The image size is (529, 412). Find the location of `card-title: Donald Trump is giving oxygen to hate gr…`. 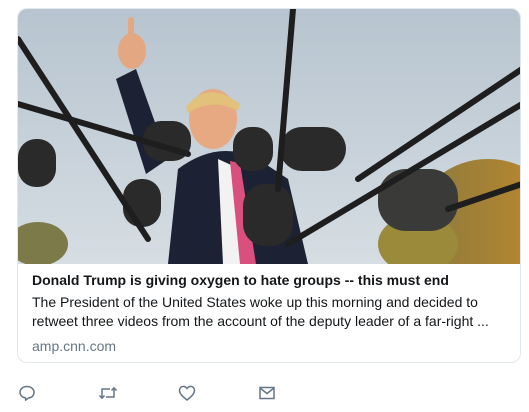

card-title: Donald Trump is giving oxygen to hate gr… is located at coordinates (271, 280).